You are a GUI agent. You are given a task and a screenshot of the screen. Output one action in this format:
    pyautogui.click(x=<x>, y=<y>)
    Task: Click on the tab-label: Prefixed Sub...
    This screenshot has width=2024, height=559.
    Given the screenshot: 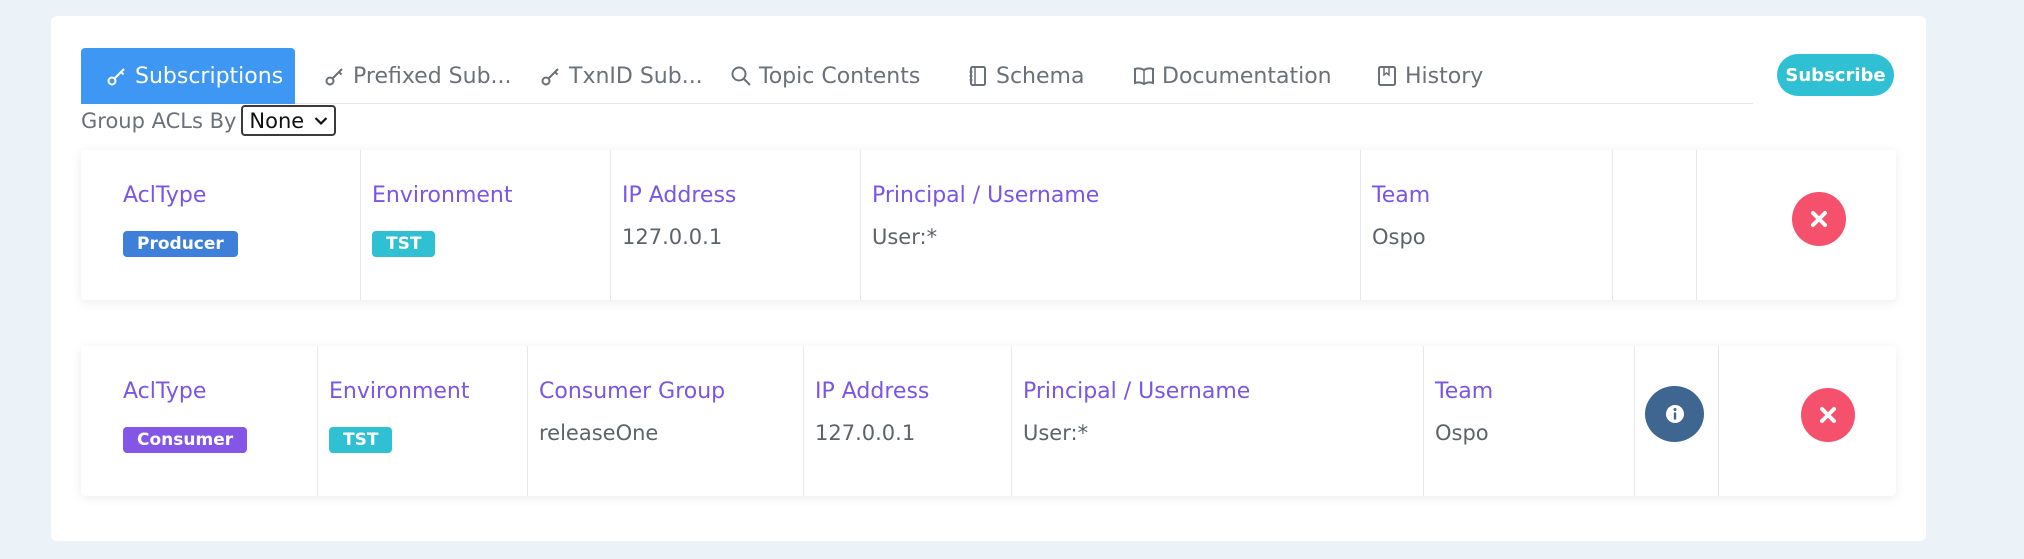 What is the action you would take?
    pyautogui.click(x=432, y=76)
    